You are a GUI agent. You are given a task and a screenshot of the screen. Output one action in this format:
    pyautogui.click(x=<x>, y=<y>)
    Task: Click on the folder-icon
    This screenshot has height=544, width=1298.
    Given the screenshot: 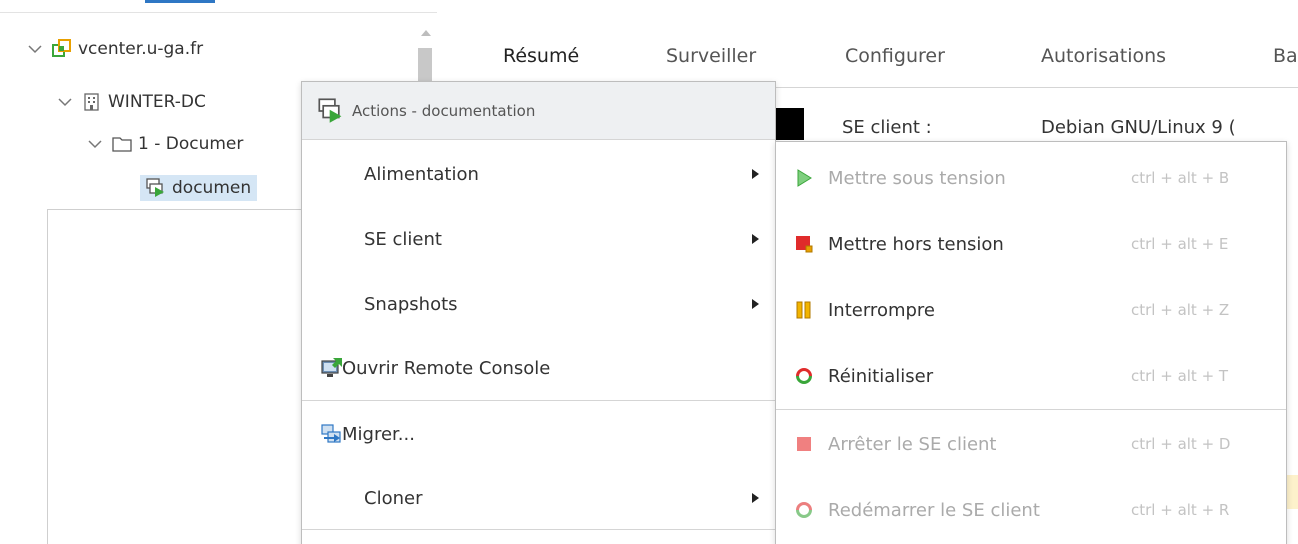 What is the action you would take?
    pyautogui.click(x=122, y=144)
    